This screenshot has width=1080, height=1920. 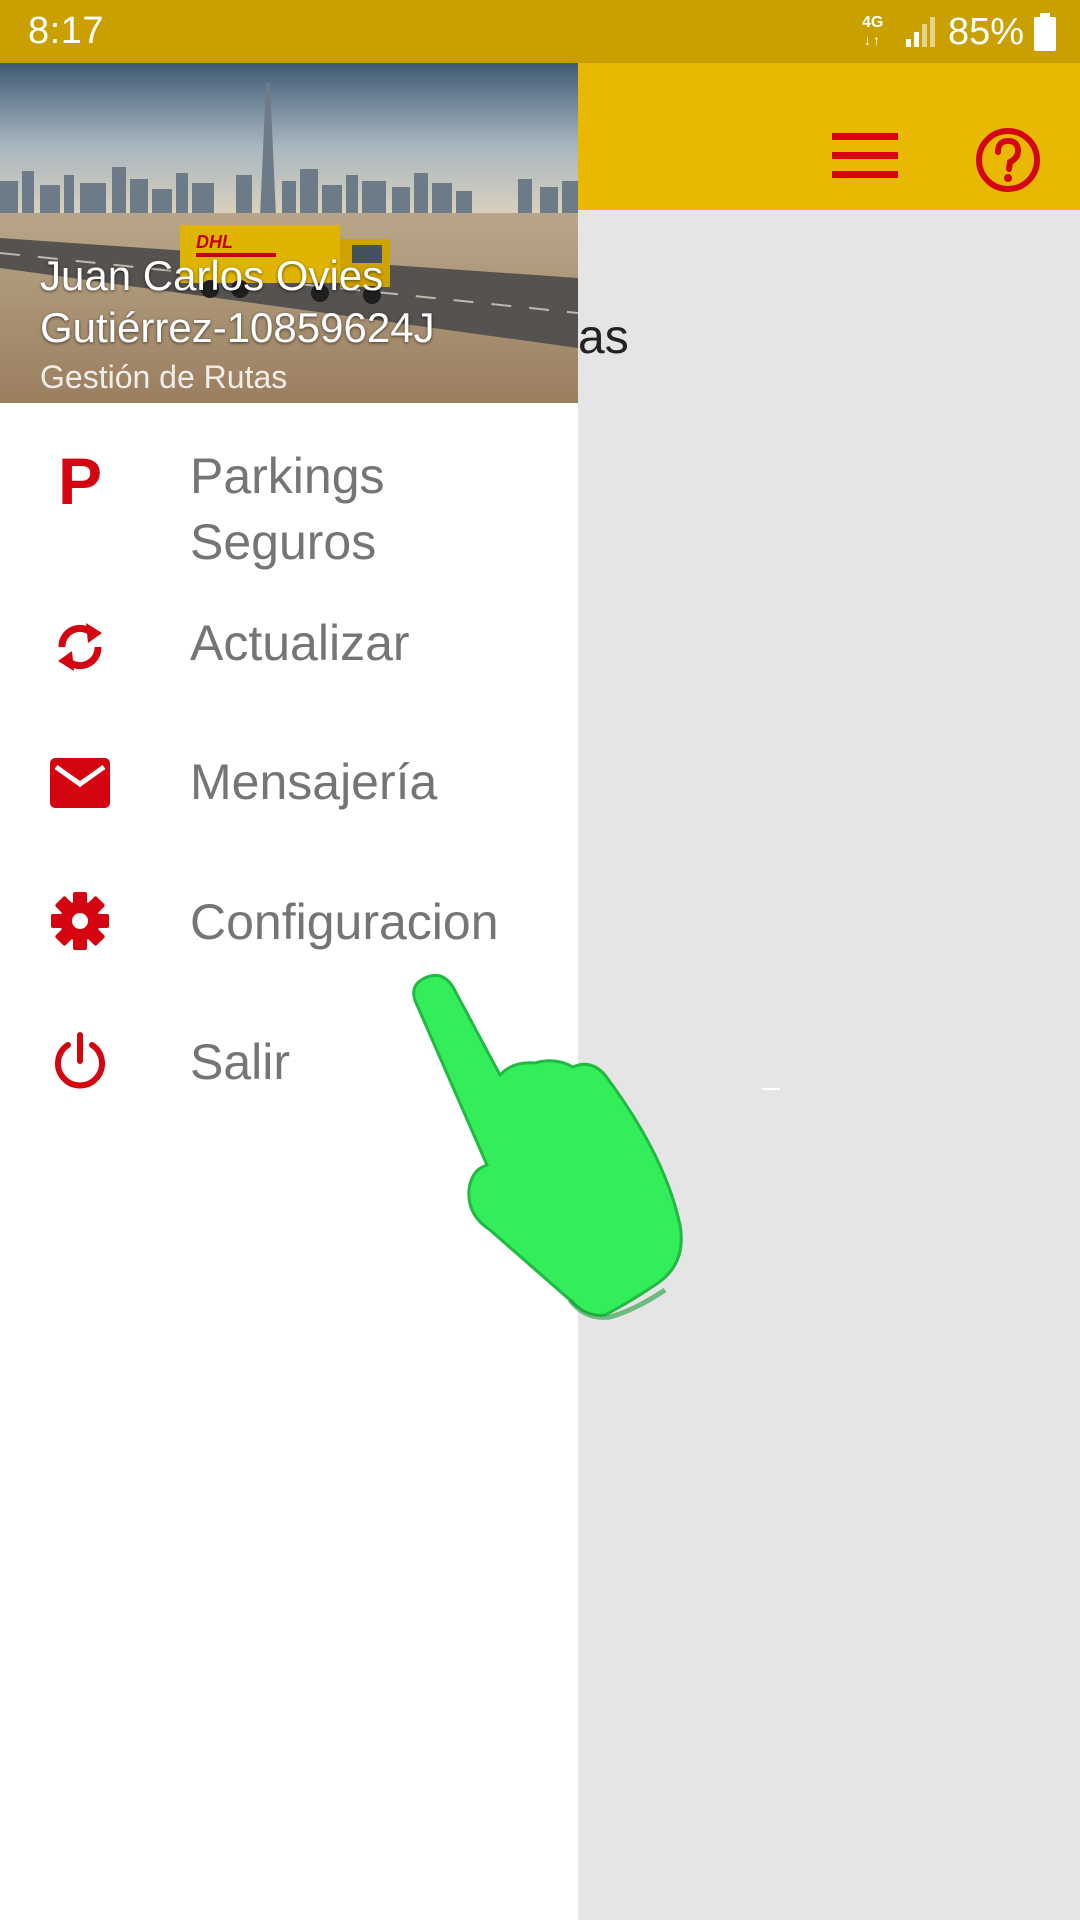 What do you see at coordinates (80, 921) in the screenshot?
I see `settings-gear-icon` at bounding box center [80, 921].